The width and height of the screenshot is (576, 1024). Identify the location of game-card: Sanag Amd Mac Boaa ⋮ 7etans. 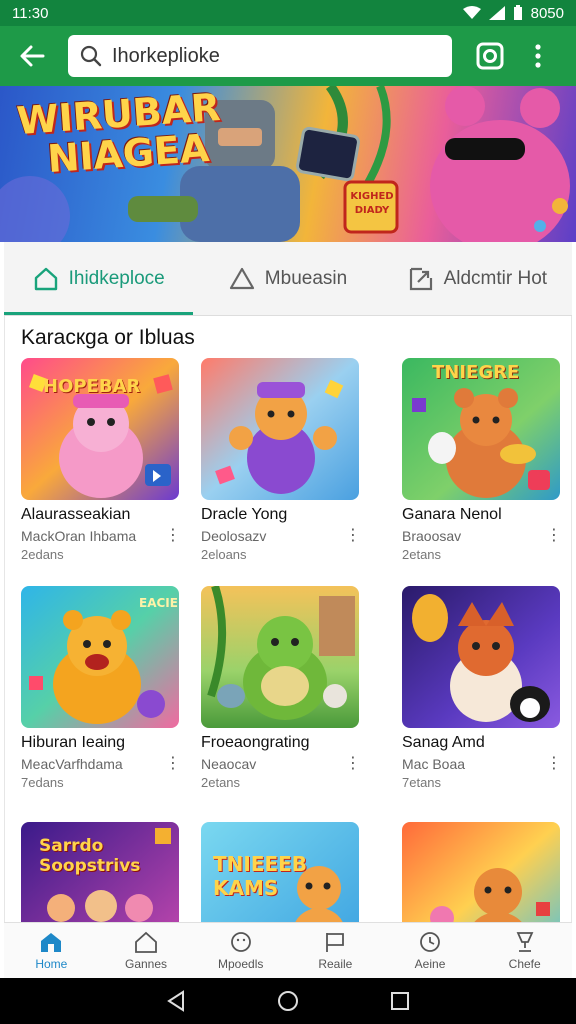
(482, 688).